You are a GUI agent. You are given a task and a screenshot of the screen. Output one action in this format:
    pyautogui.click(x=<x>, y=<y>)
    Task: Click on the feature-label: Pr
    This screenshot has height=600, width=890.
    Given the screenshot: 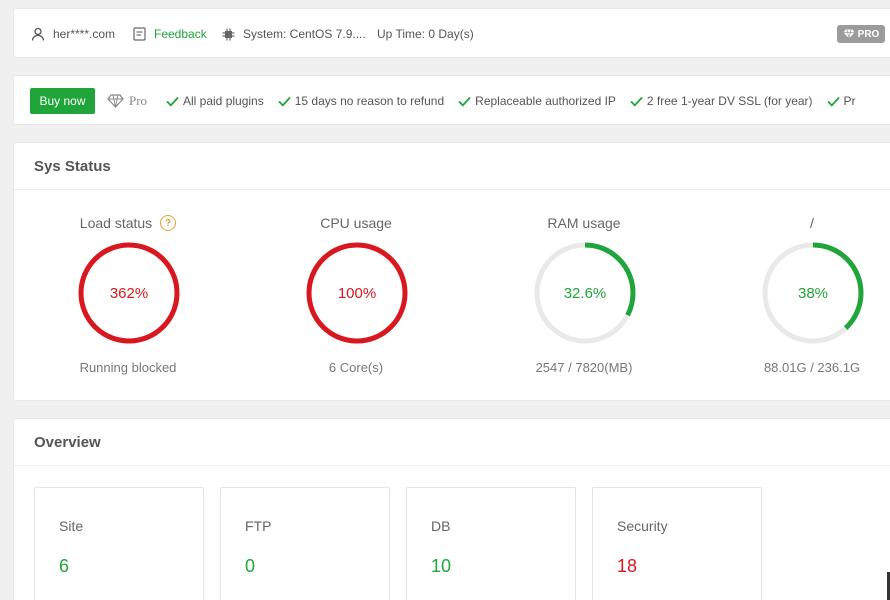 What is the action you would take?
    pyautogui.click(x=849, y=101)
    